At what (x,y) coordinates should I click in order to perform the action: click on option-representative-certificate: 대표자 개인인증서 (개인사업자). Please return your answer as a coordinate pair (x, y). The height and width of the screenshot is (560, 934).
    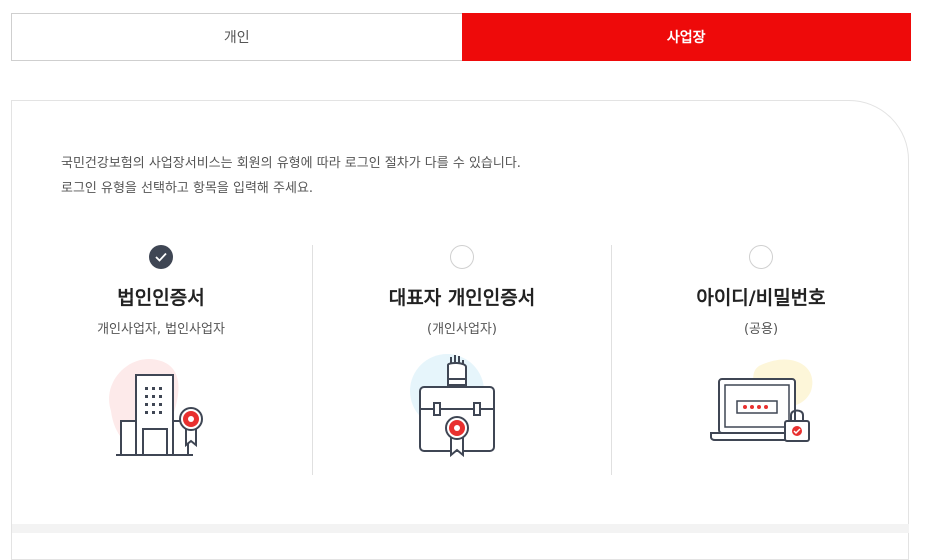
    Looking at the image, I should click on (461, 360).